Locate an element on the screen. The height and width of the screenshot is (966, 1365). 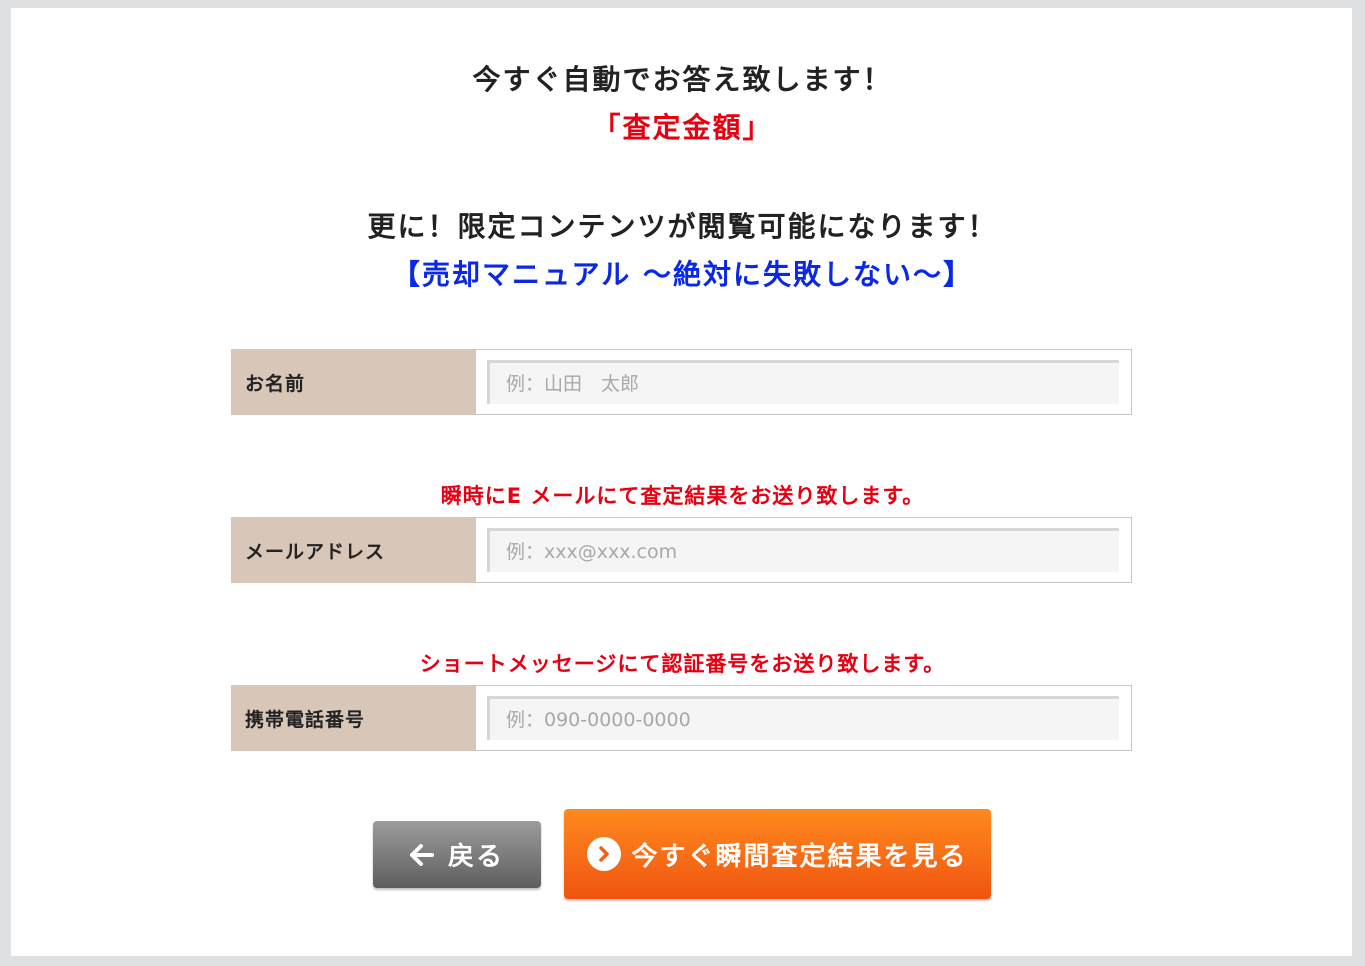
phone-input is located at coordinates (803, 718).